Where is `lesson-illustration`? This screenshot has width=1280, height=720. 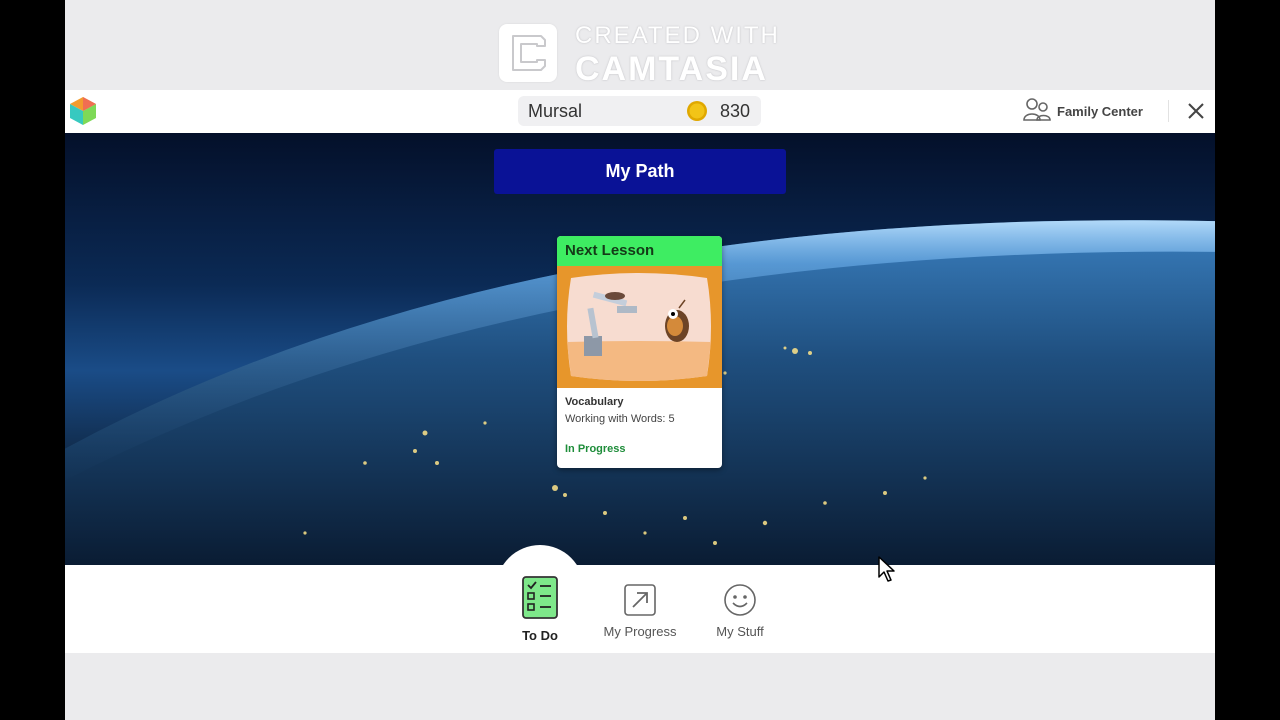 lesson-illustration is located at coordinates (639, 327).